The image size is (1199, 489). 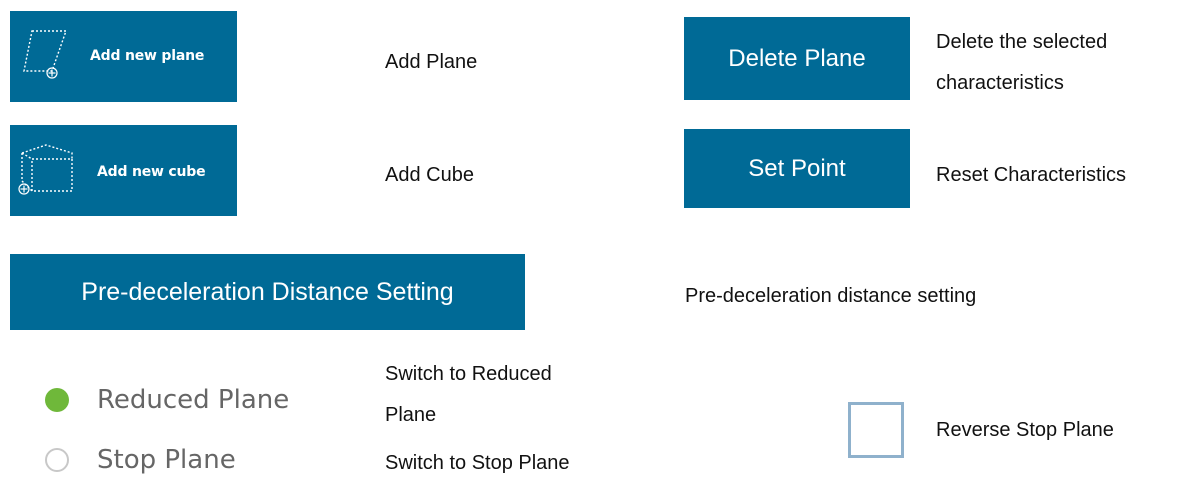 What do you see at coordinates (431, 62) in the screenshot?
I see `add-plane-description: Add Plane` at bounding box center [431, 62].